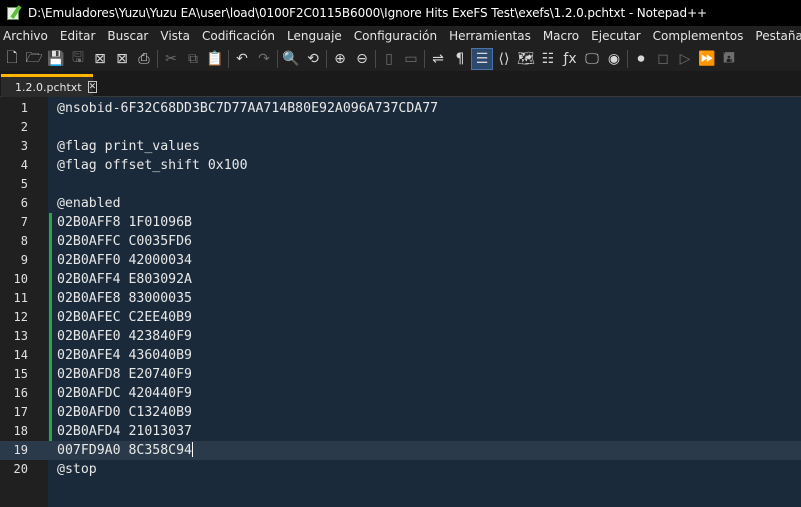  Describe the element at coordinates (20, 412) in the screenshot. I see `line-number: 17` at that location.